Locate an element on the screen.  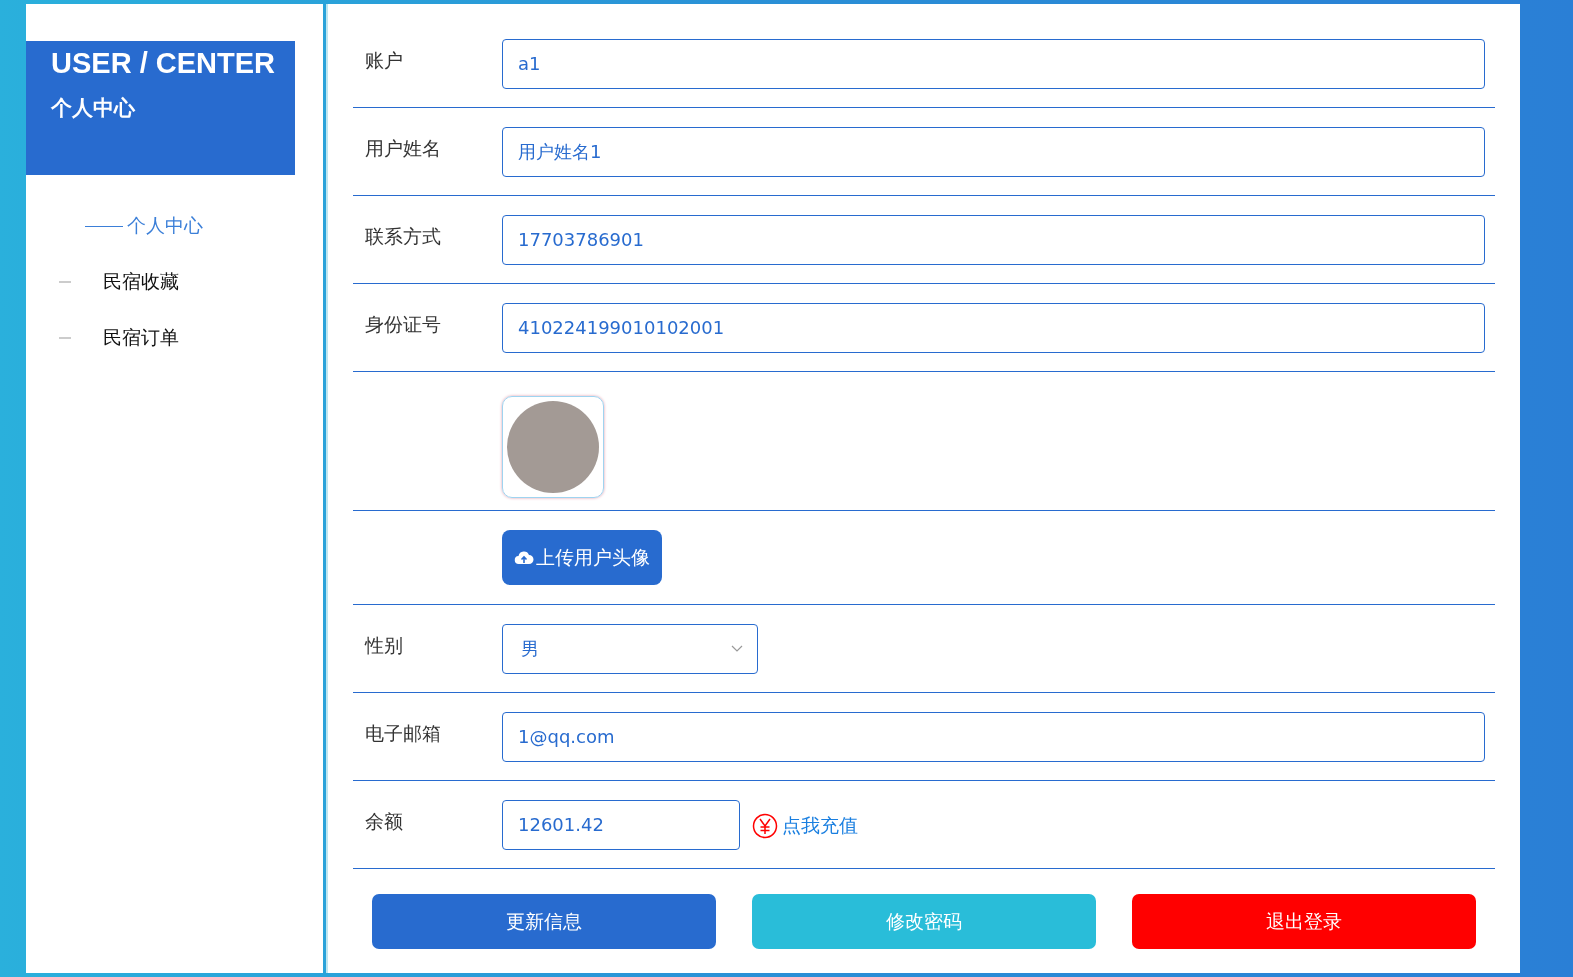
yuan-icon is located at coordinates (765, 825).